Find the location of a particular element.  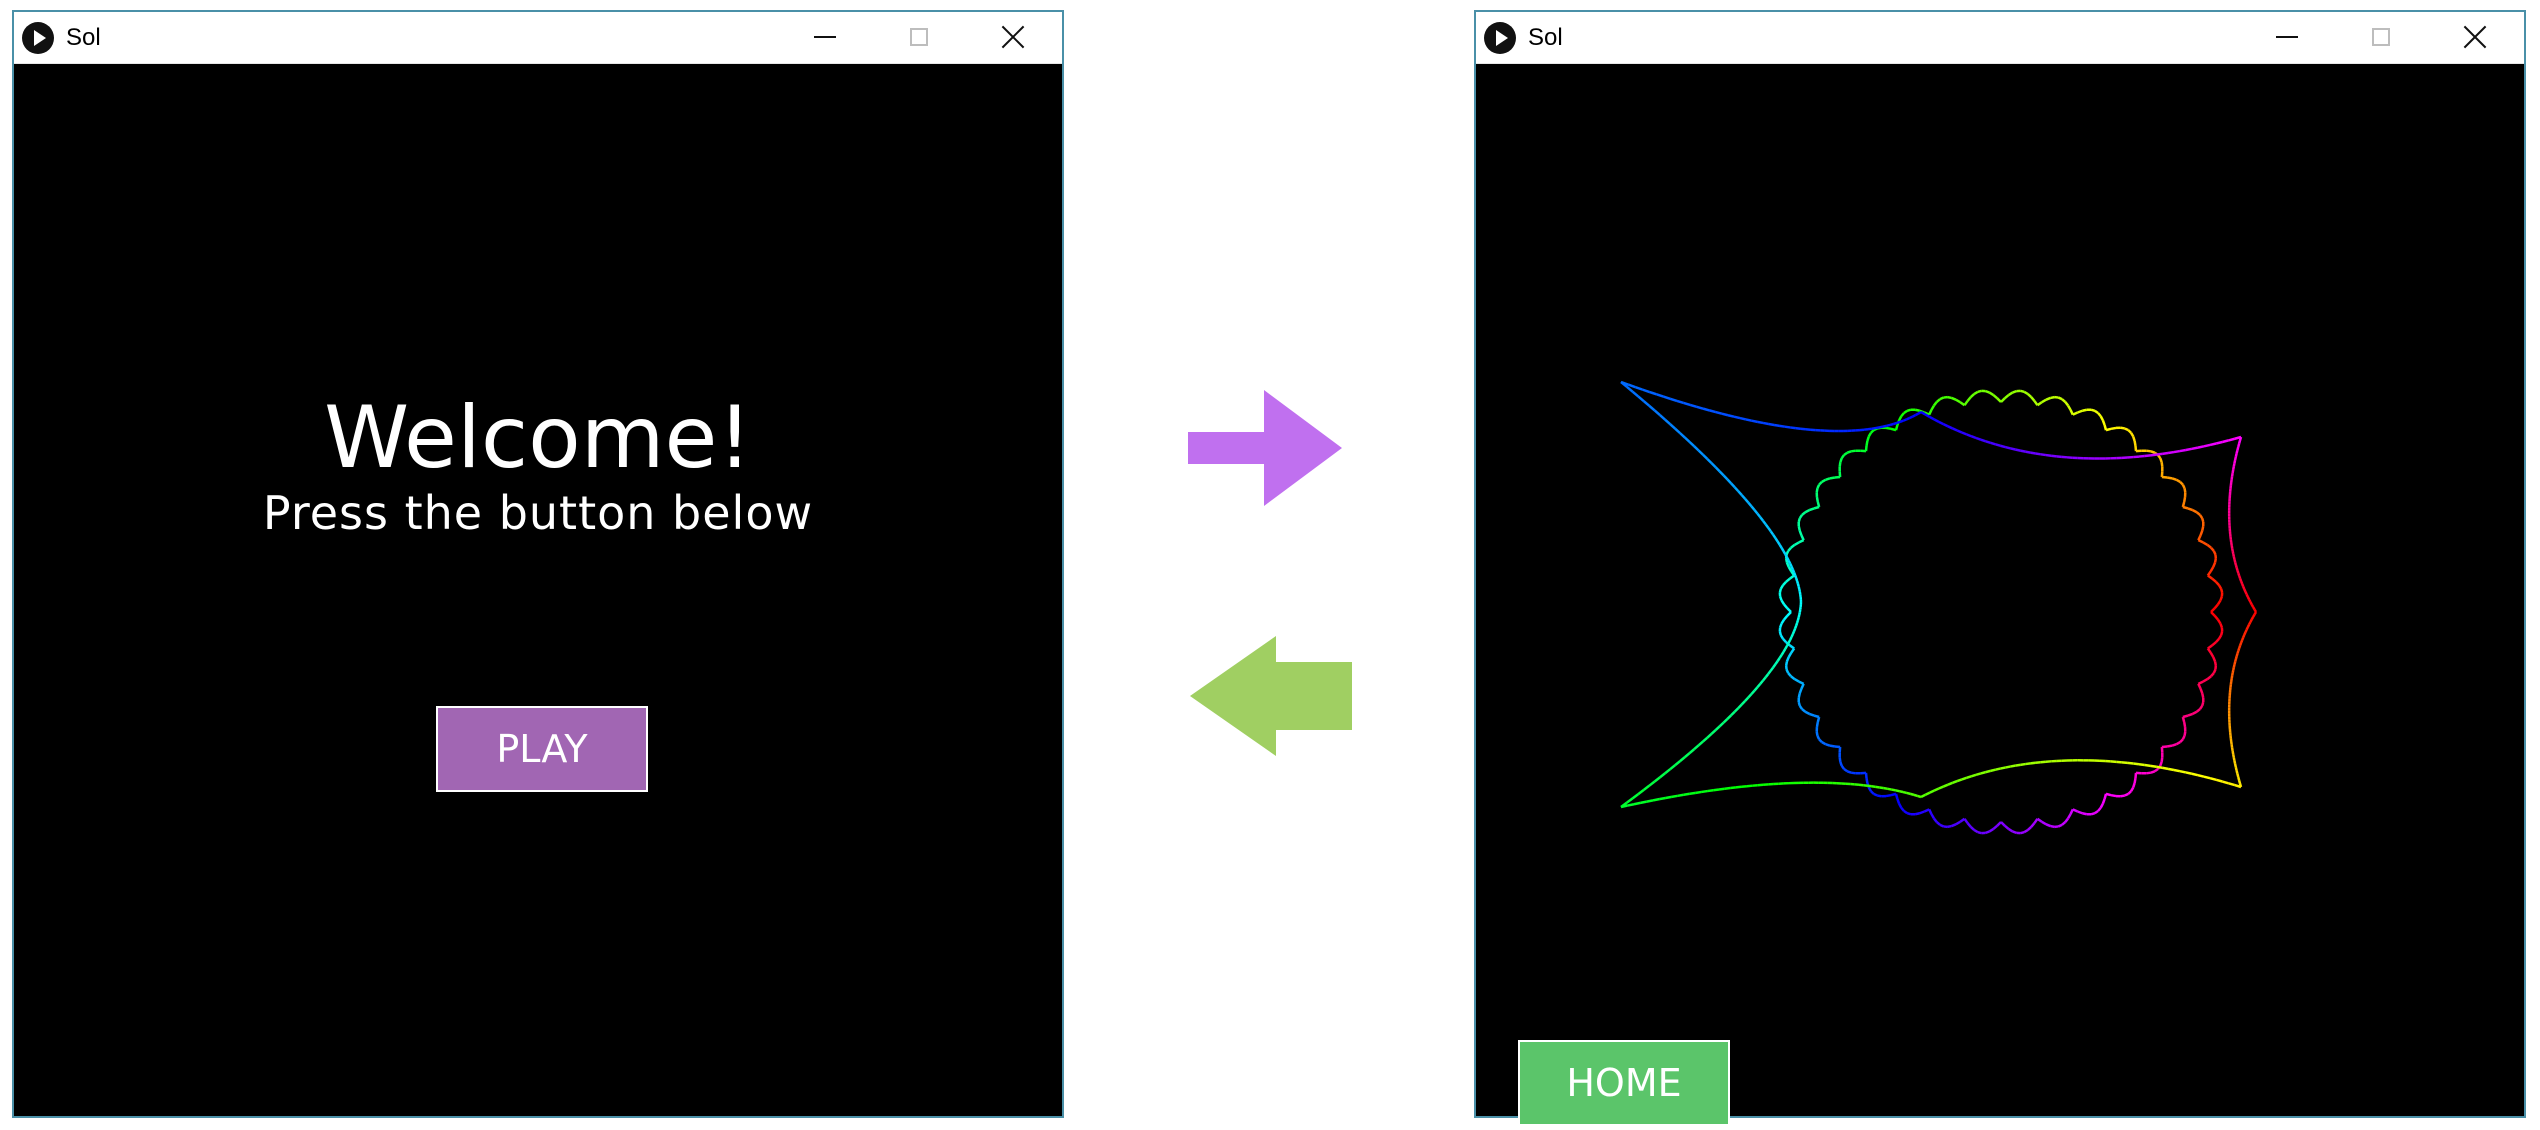

play-button: PLAY is located at coordinates (542, 749).